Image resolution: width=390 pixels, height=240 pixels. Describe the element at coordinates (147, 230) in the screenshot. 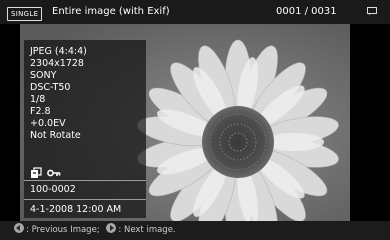

I see `next-hint: : Next image.` at that location.